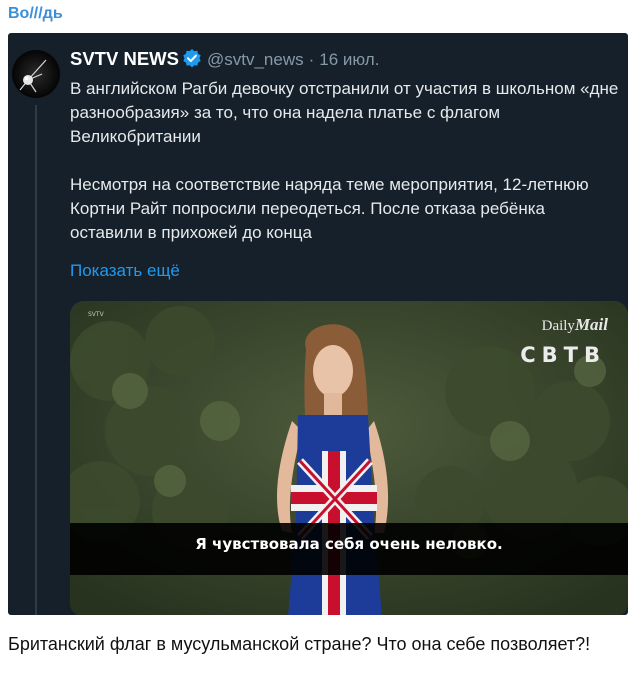 The height and width of the screenshot is (692, 640). What do you see at coordinates (563, 355) in the screenshot?
I see `watermark-channel: СВТВ` at bounding box center [563, 355].